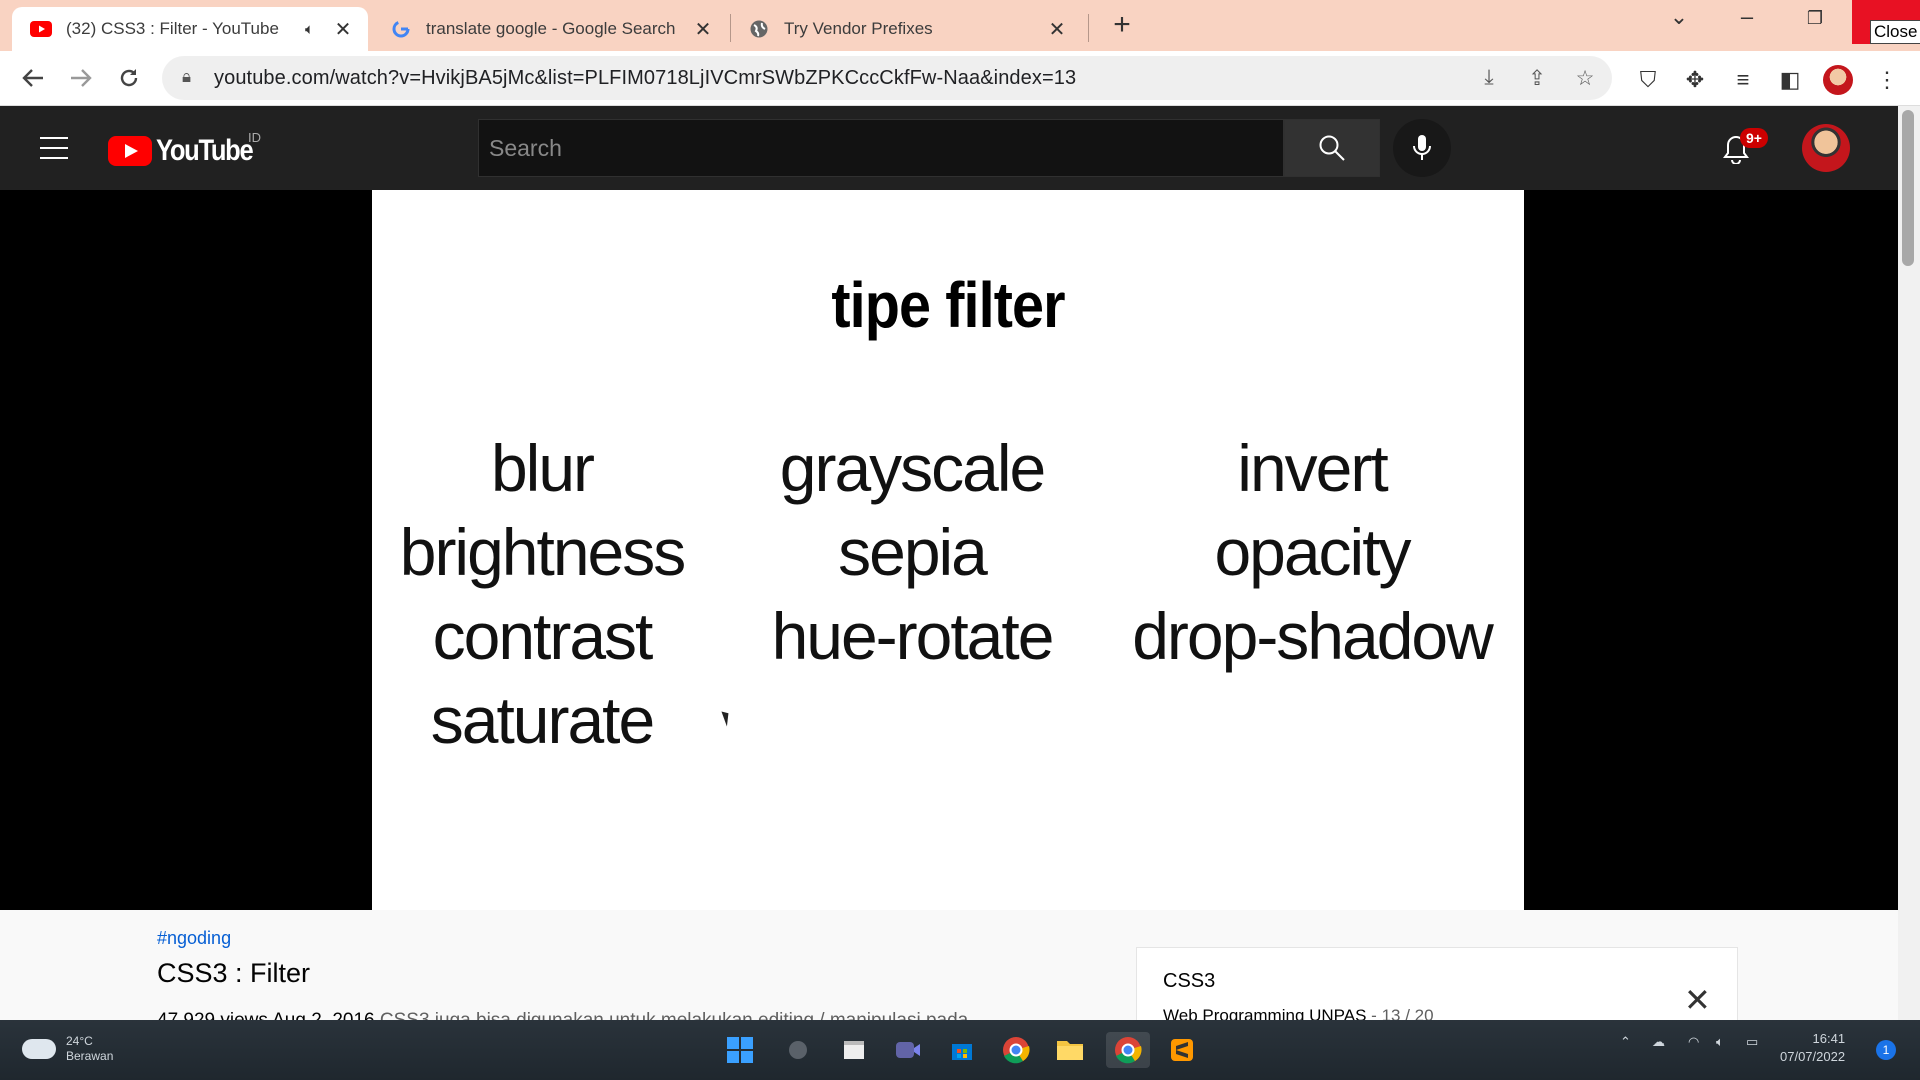 This screenshot has width=1920, height=1080. I want to click on search-taskbar-icon, so click(798, 1050).